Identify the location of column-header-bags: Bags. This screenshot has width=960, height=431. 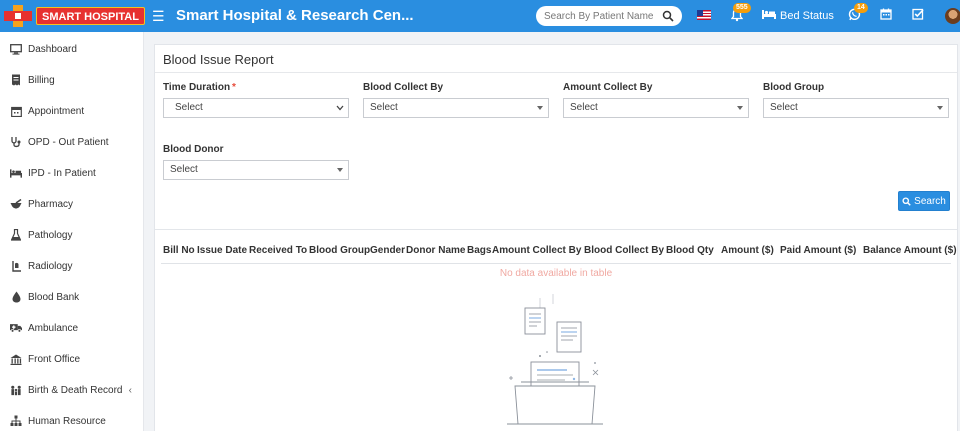
(479, 250).